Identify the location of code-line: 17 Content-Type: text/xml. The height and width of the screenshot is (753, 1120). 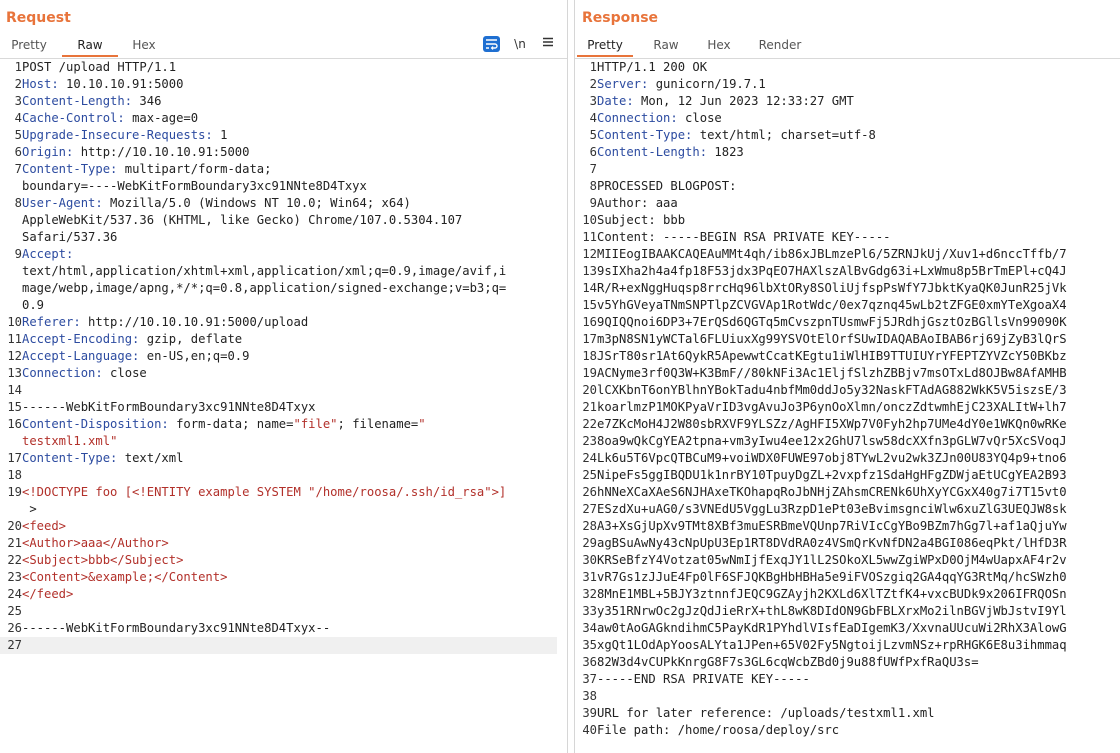
(95, 458).